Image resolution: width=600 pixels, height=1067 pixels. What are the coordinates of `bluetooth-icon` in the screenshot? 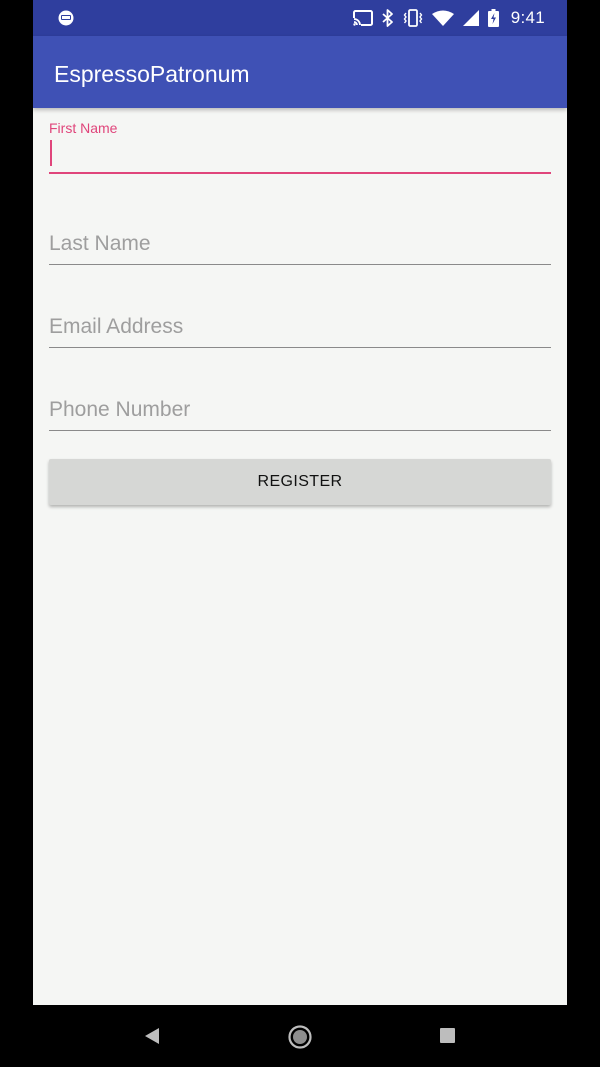 It's located at (388, 18).